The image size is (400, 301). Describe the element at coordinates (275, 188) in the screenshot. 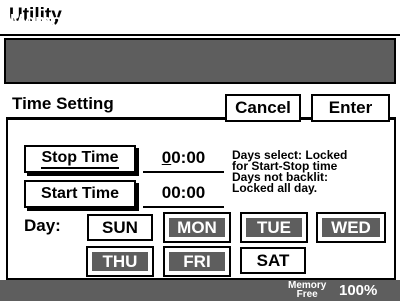

I see `info-line: Locked all day.` at that location.